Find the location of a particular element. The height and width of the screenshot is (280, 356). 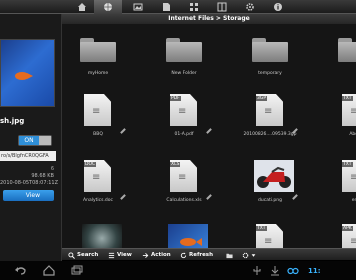

file-item: DOC ≡ Analytics.doc is located at coordinates (98, 182).